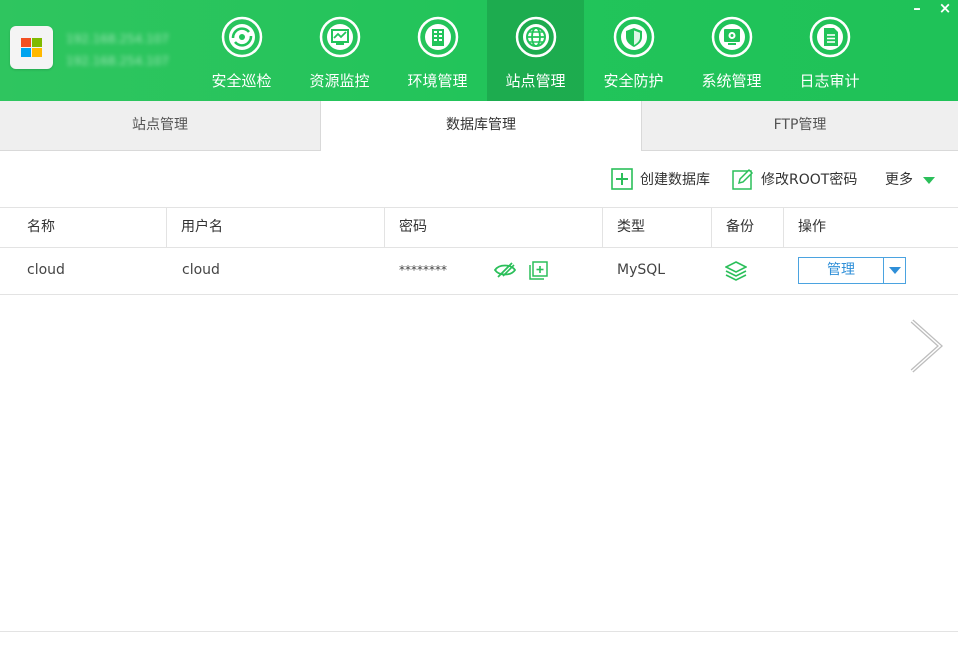 Image resolution: width=958 pixels, height=653 pixels. What do you see at coordinates (241, 81) in the screenshot?
I see `nav-label: 安全巡检` at bounding box center [241, 81].